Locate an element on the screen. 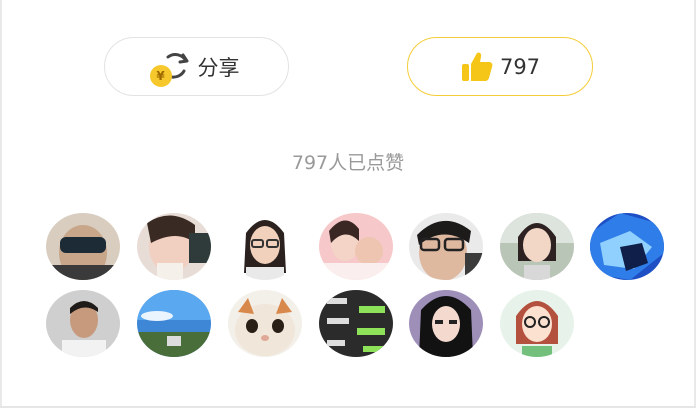 The image size is (696, 408). share-button-label: 分享 is located at coordinates (218, 67).